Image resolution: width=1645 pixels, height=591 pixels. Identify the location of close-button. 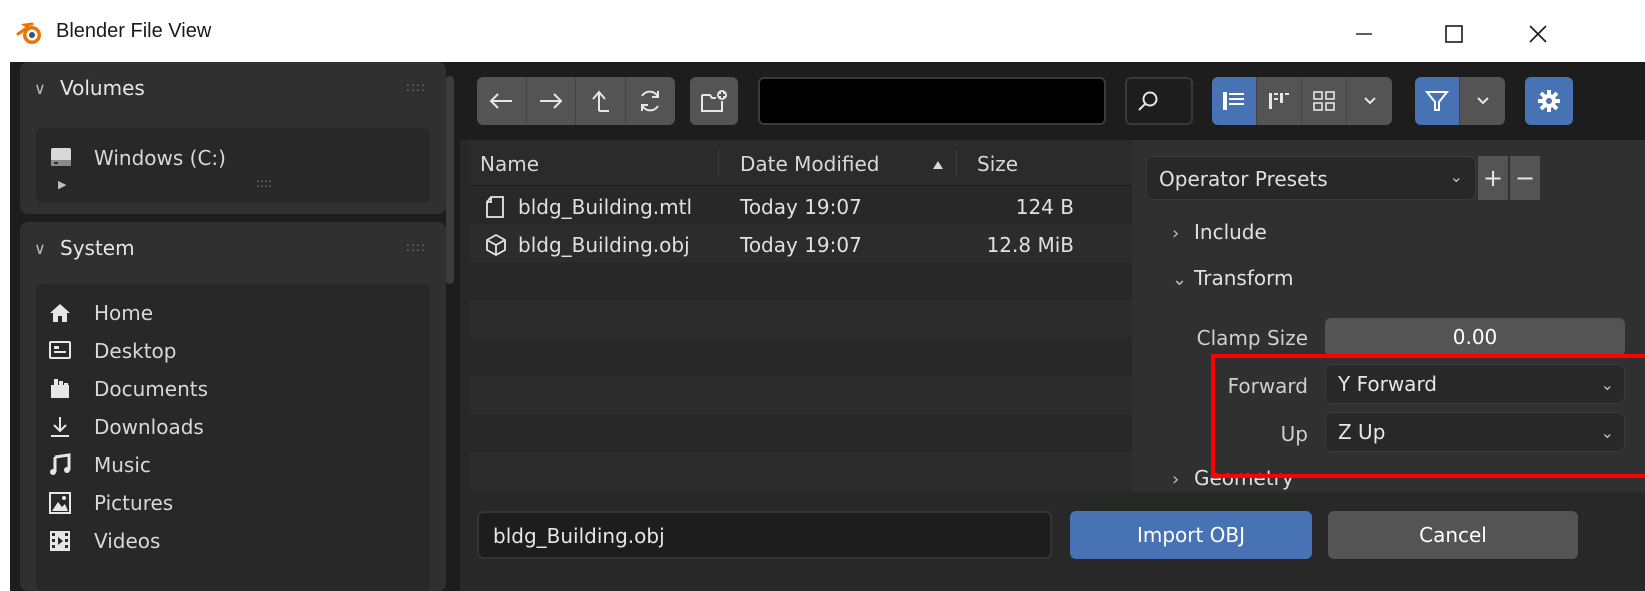
(1538, 34).